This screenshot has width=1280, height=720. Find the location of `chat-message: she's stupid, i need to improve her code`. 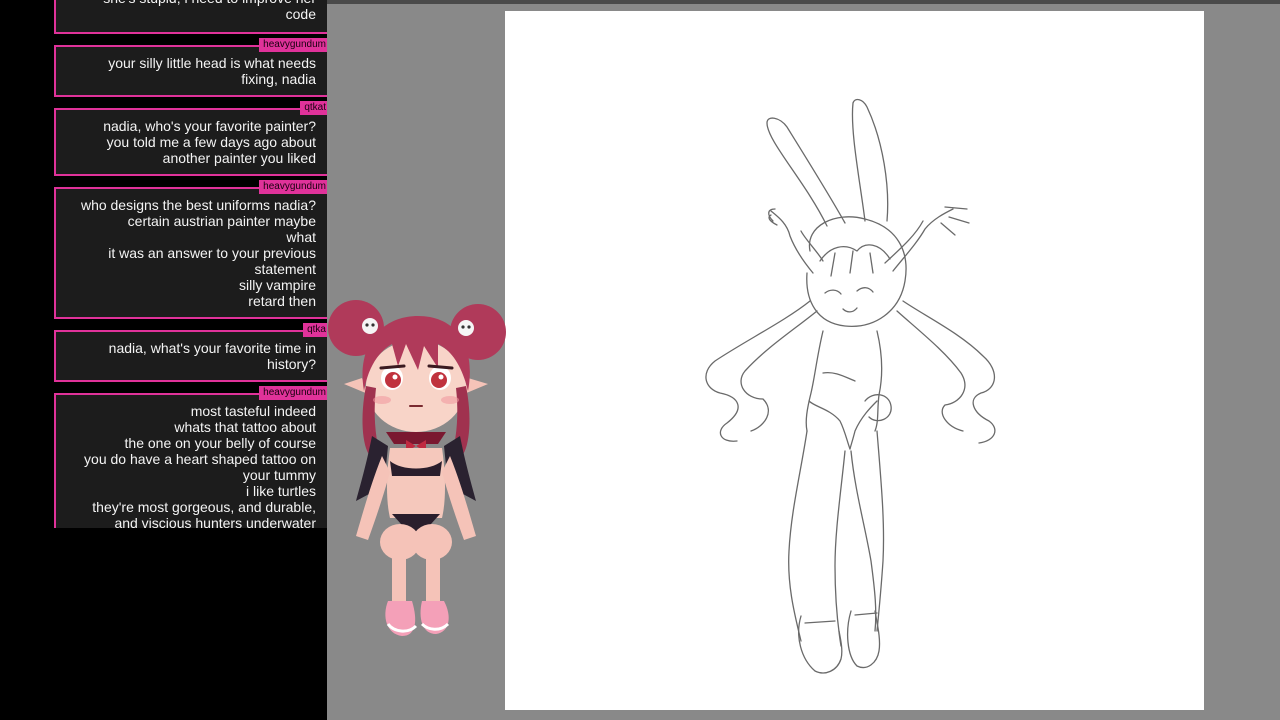

chat-message: she's stupid, i need to improve her code is located at coordinates (191, 17).